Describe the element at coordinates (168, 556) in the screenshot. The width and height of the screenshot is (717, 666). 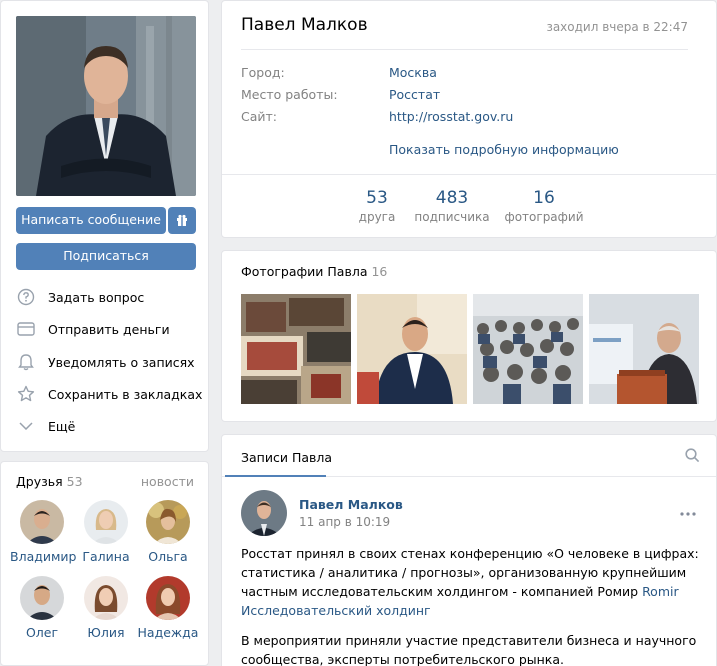
I see `friend-name: Ольга` at that location.